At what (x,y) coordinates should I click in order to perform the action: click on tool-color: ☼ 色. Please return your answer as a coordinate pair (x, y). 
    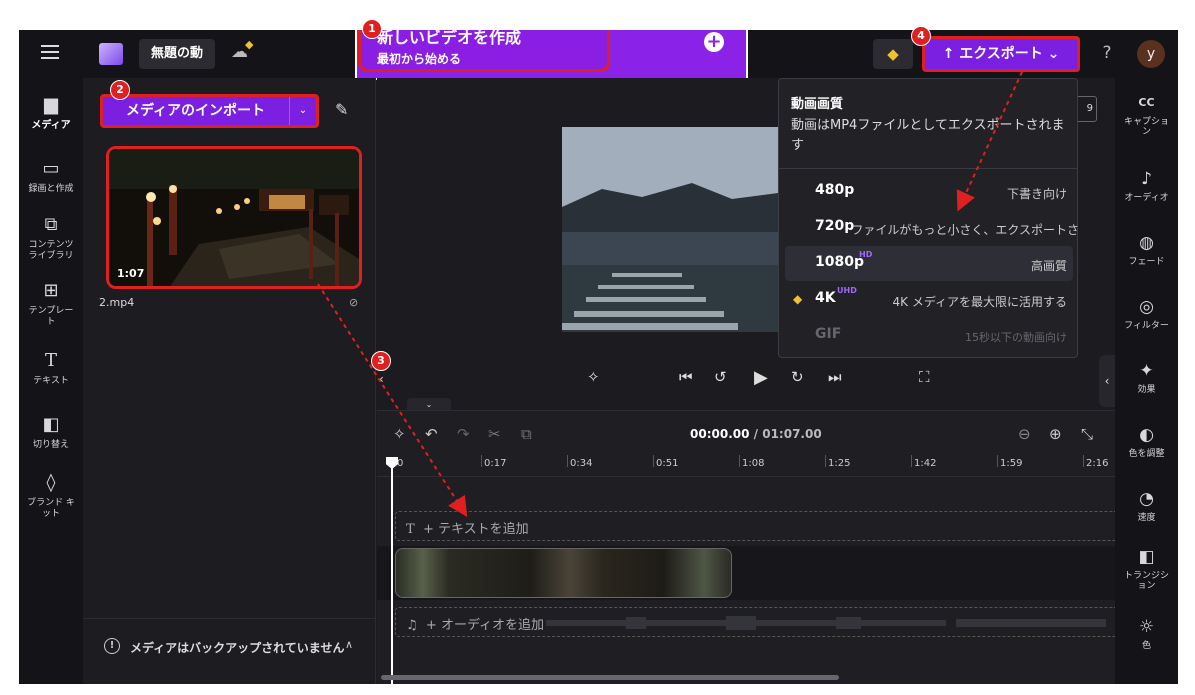
    Looking at the image, I should click on (1146, 633).